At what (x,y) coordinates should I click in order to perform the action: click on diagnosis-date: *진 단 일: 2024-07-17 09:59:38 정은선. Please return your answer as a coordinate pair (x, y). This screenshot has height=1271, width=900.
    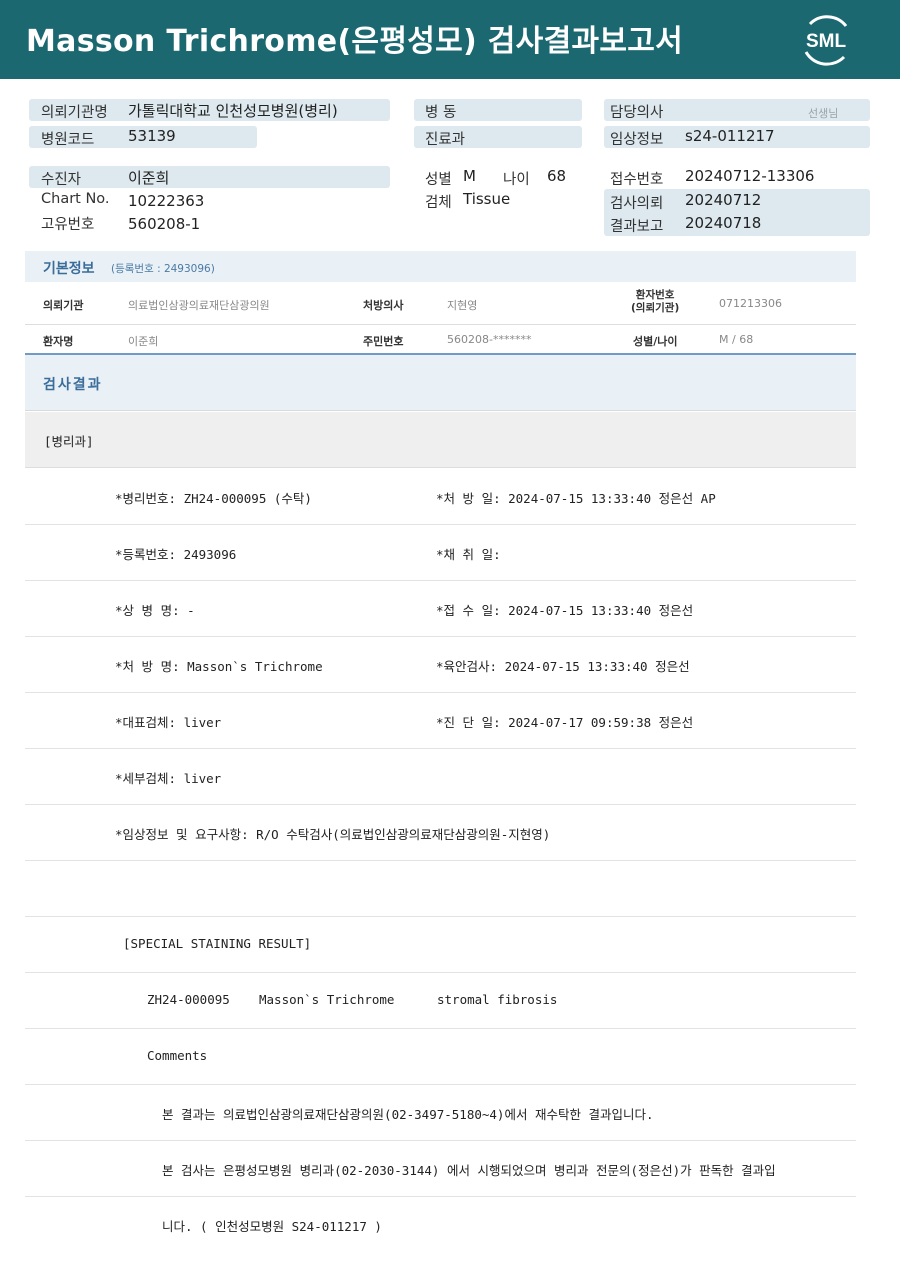
    Looking at the image, I should click on (565, 722).